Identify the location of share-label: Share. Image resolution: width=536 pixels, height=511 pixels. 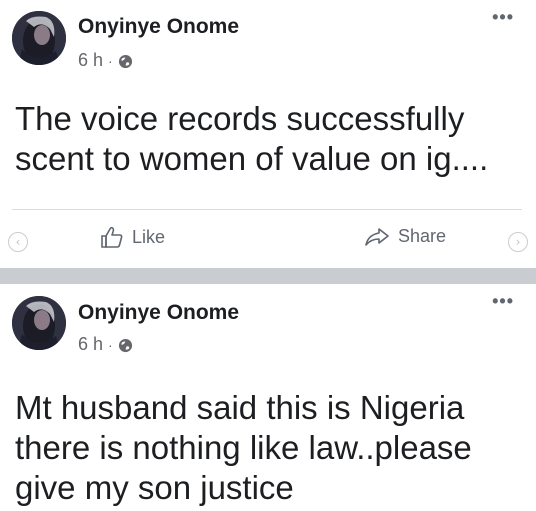
(422, 236).